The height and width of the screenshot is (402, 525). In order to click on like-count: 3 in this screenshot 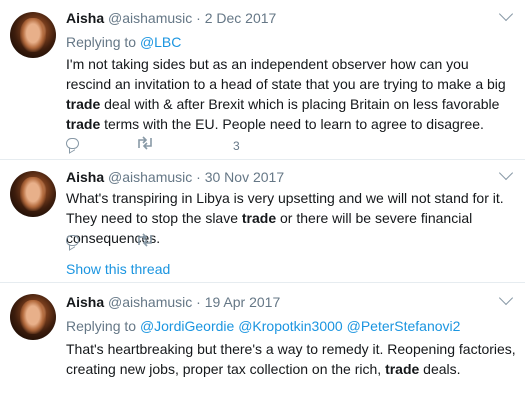, I will do `click(236, 146)`.